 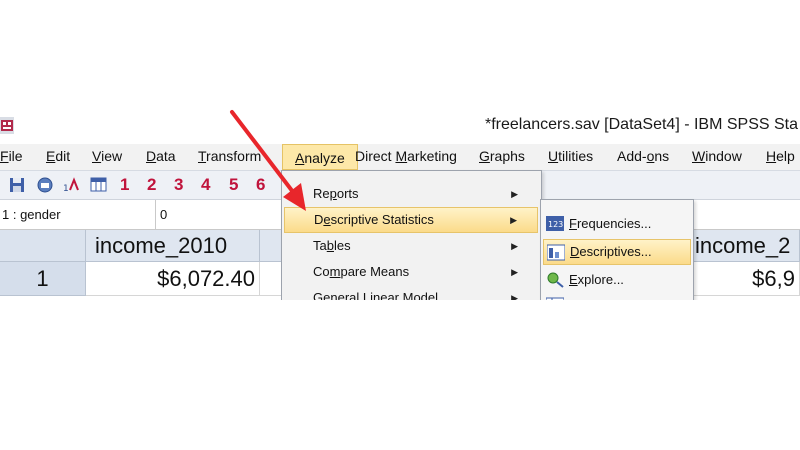 What do you see at coordinates (17, 185) in the screenshot?
I see `save-icon` at bounding box center [17, 185].